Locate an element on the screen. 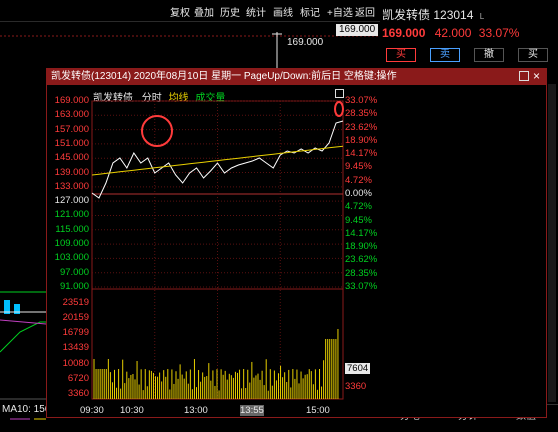 The width and height of the screenshot is (558, 432). price-tick-label: 127.000 is located at coordinates (71, 201).